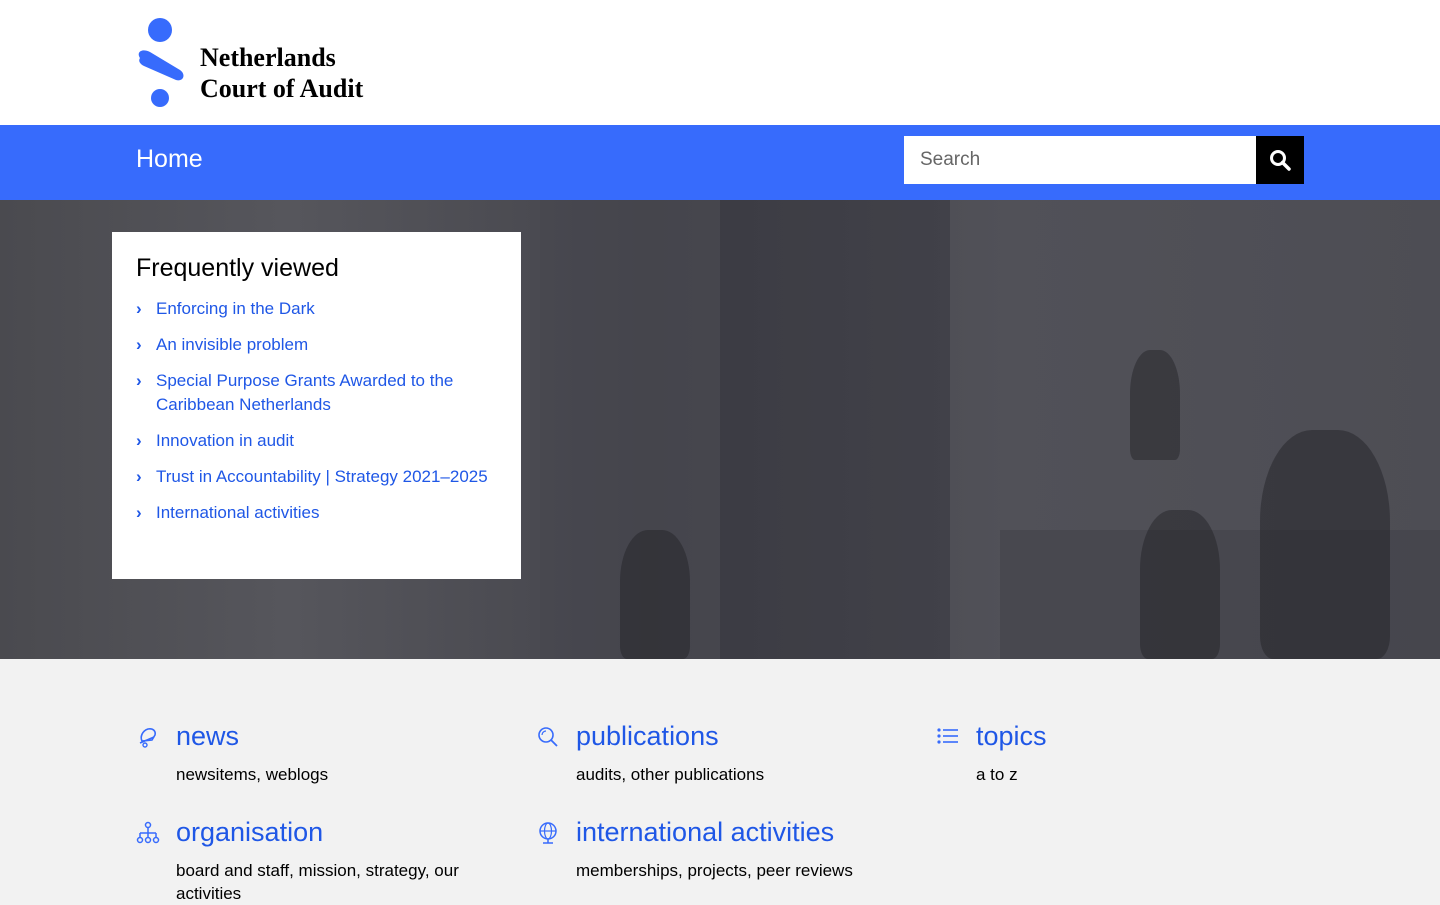 The height and width of the screenshot is (905, 1440). Describe the element at coordinates (252, 774) in the screenshot. I see `category-subtitle: newsitems, weblogs` at that location.